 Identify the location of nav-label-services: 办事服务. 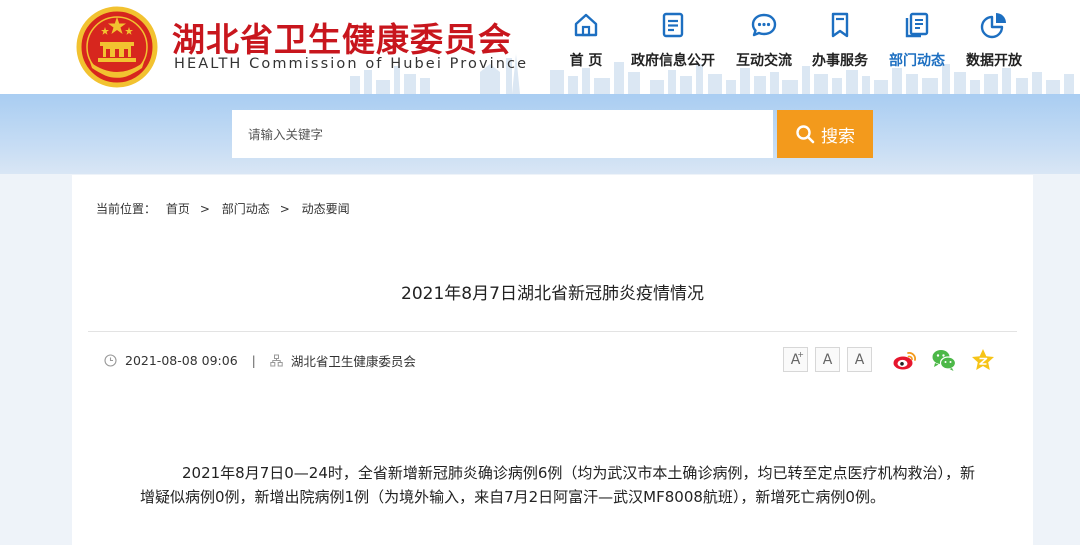
(840, 61).